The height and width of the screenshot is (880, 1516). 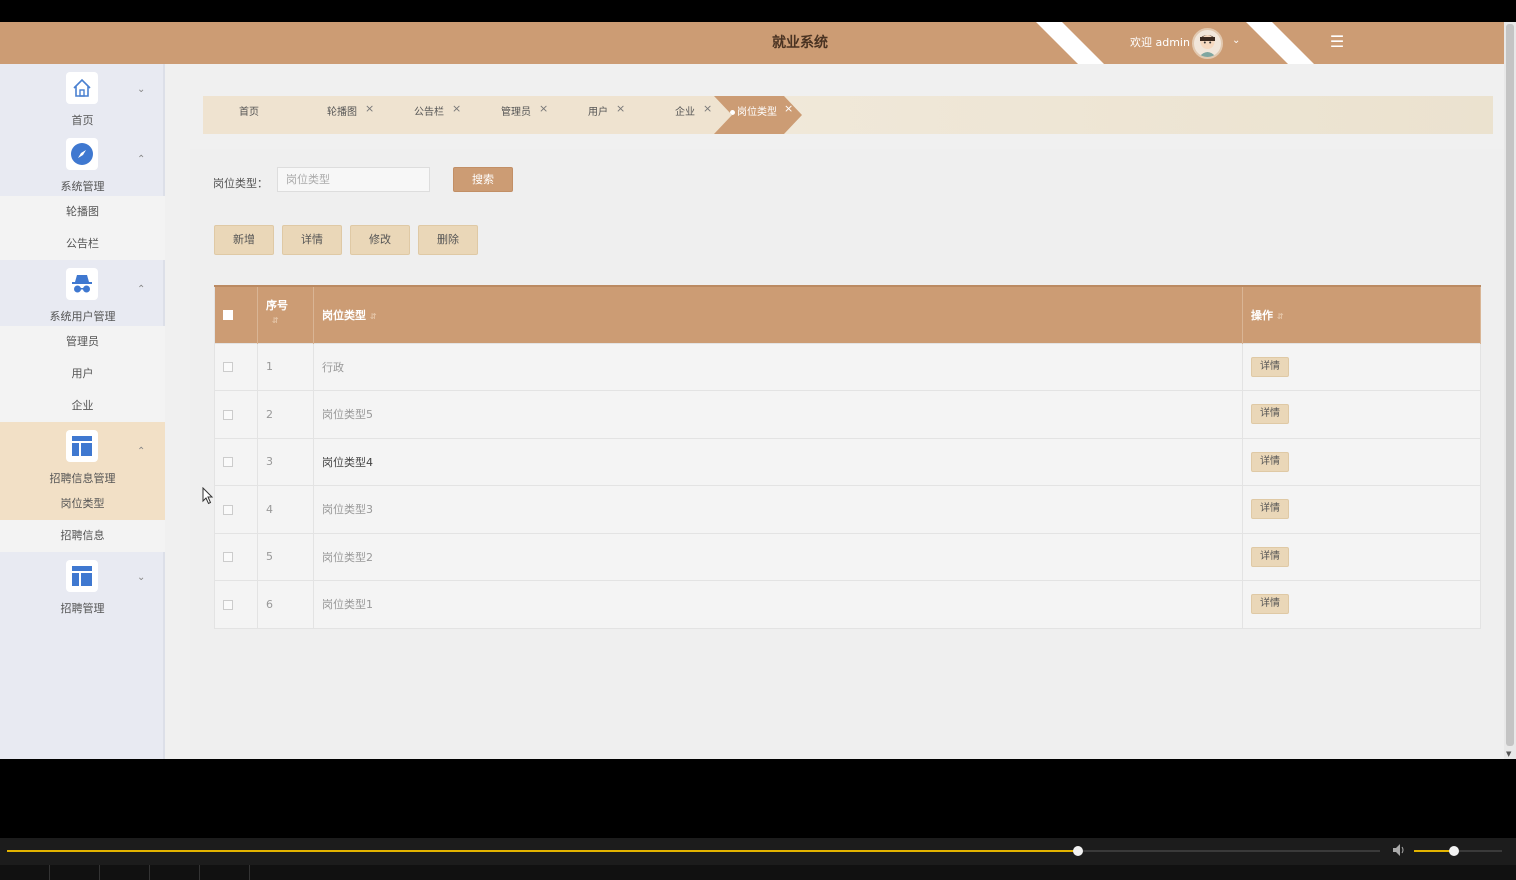 What do you see at coordinates (693, 851) in the screenshot?
I see `video-timeline` at bounding box center [693, 851].